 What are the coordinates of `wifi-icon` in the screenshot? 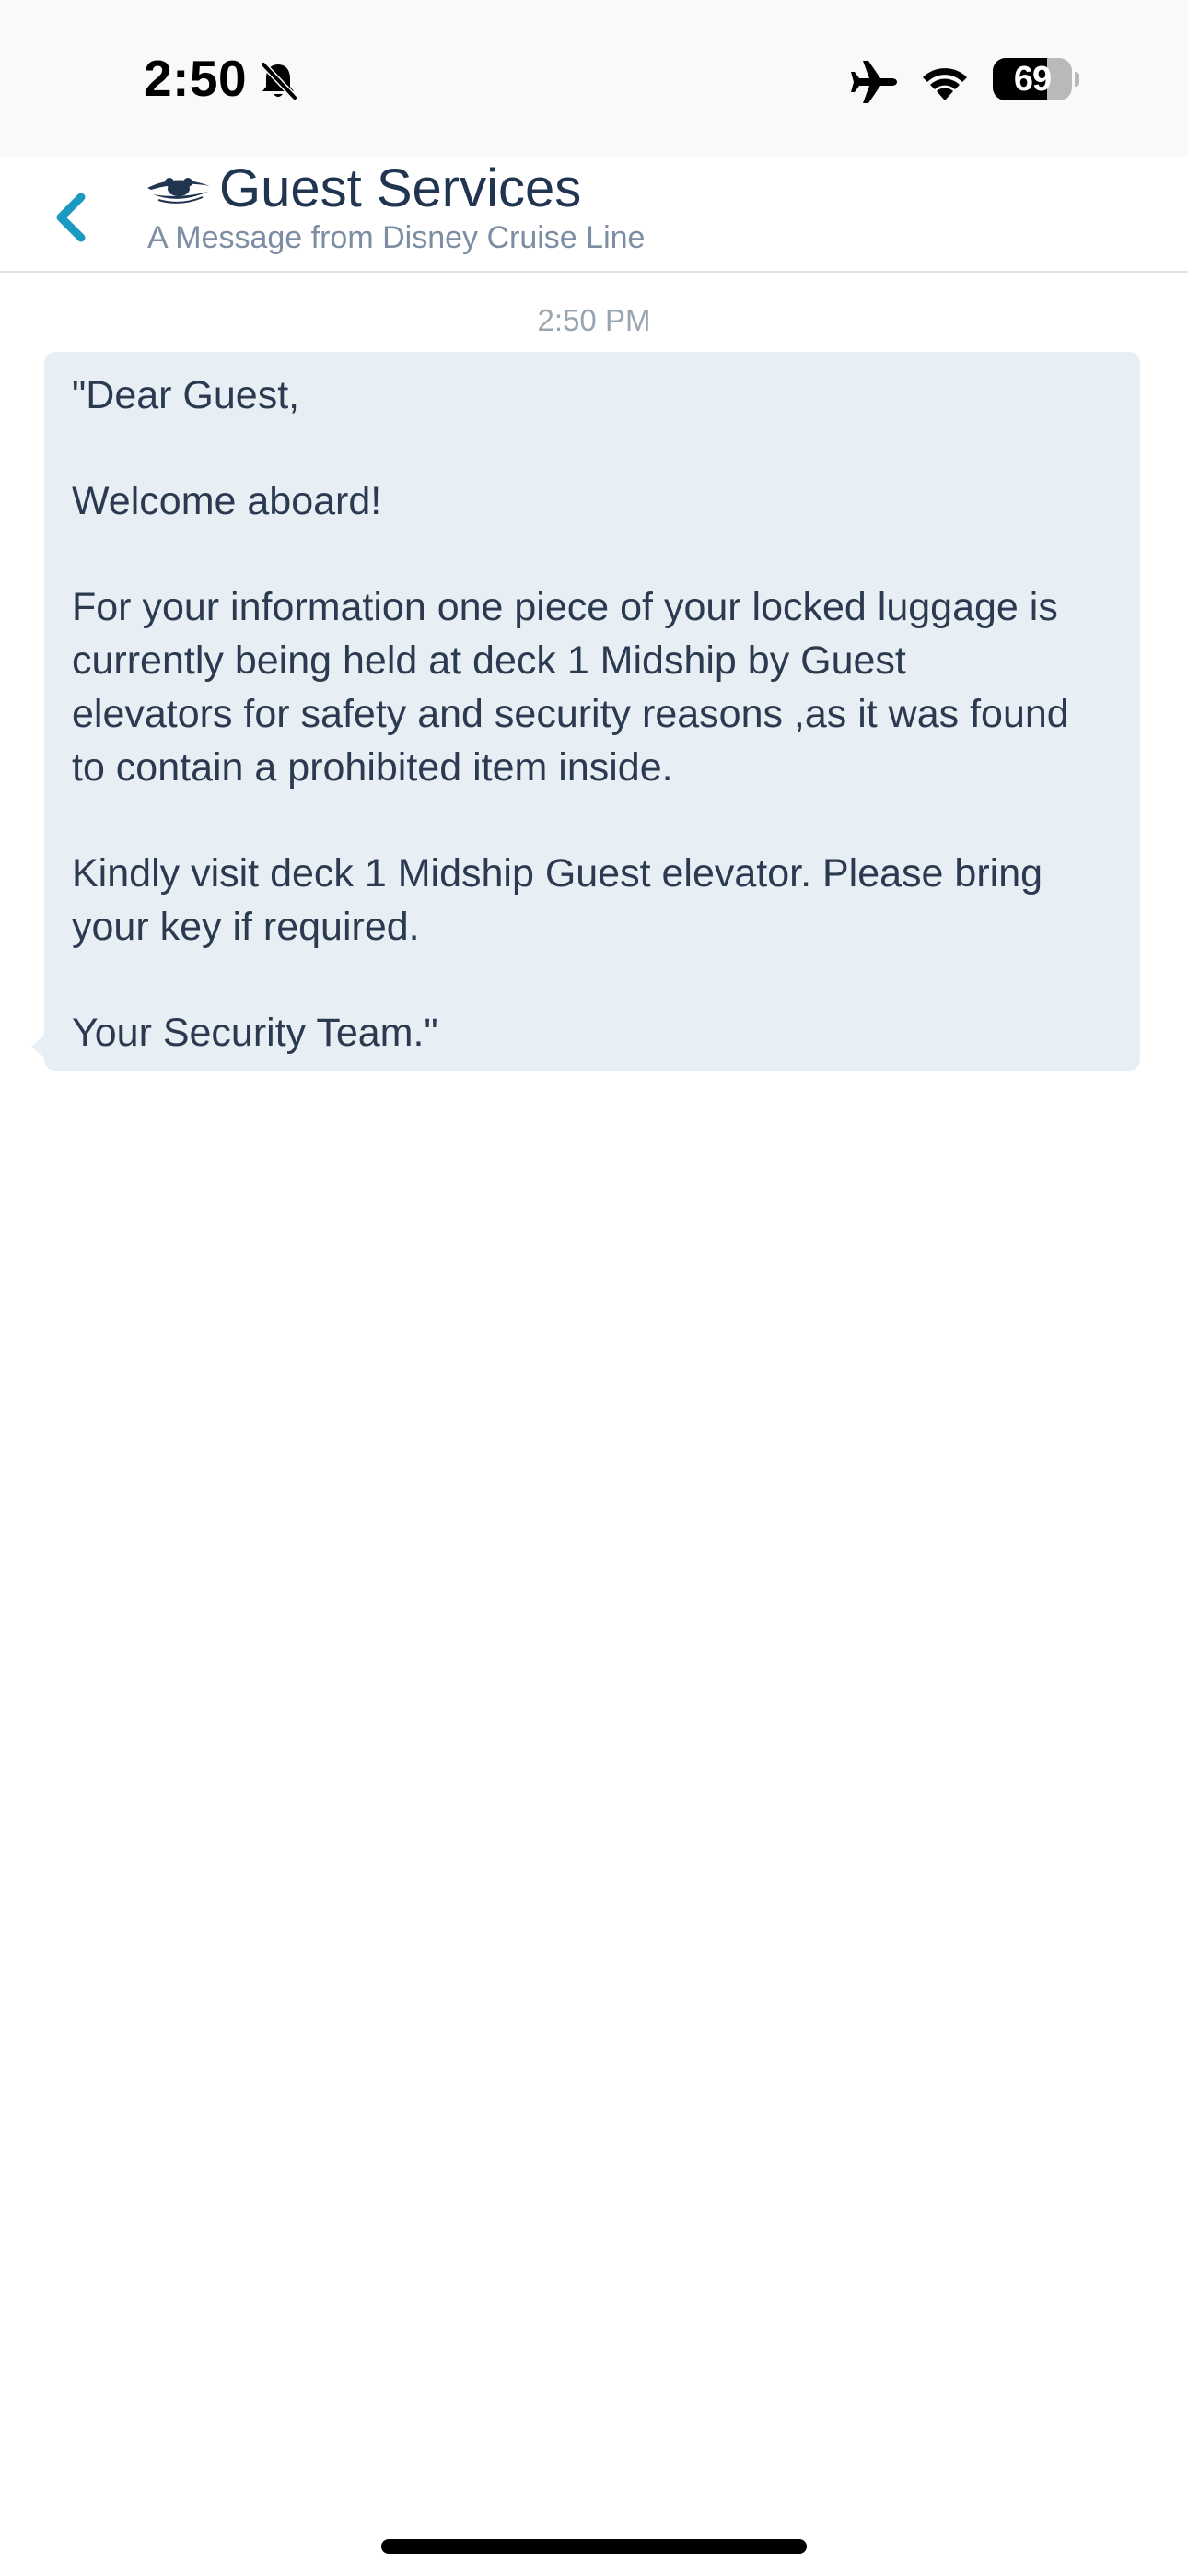 It's located at (945, 84).